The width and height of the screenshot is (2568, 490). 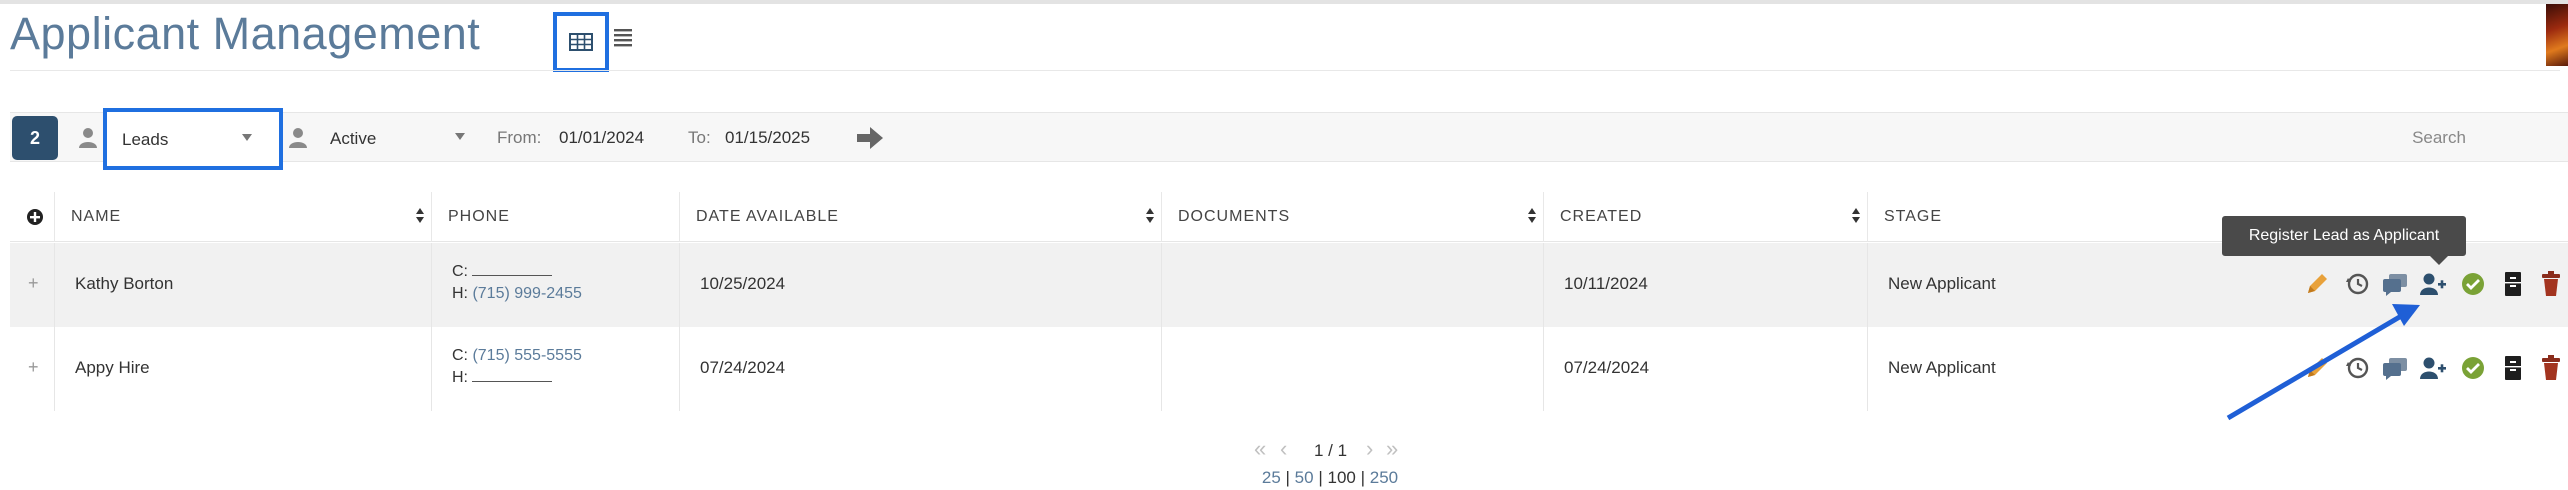 What do you see at coordinates (1285, 70) in the screenshot?
I see `header-divider` at bounding box center [1285, 70].